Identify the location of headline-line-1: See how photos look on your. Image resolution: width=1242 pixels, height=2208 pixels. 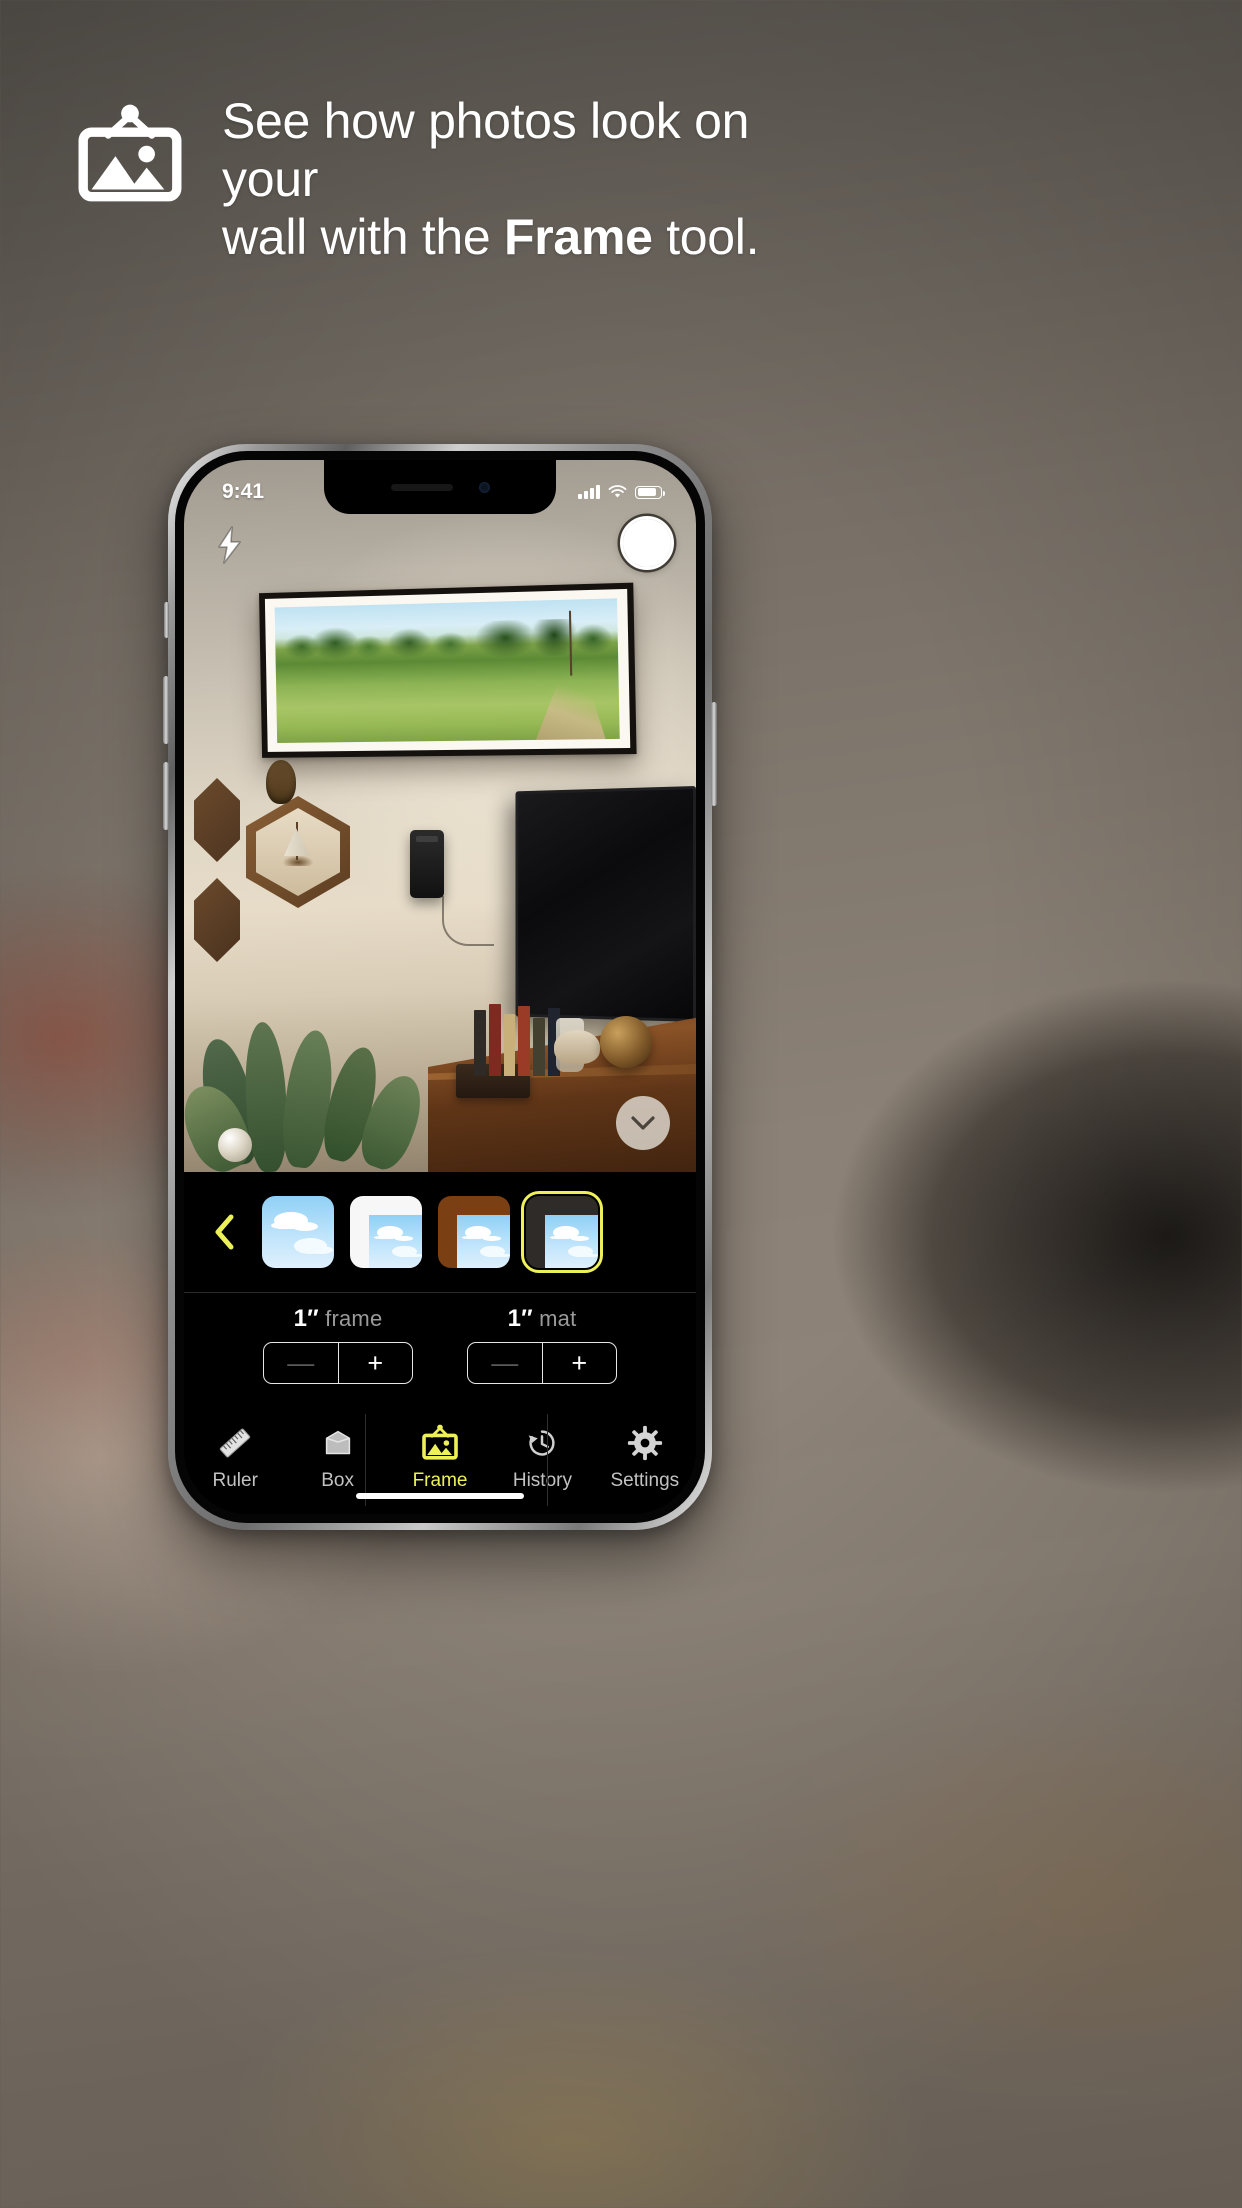
(486, 150).